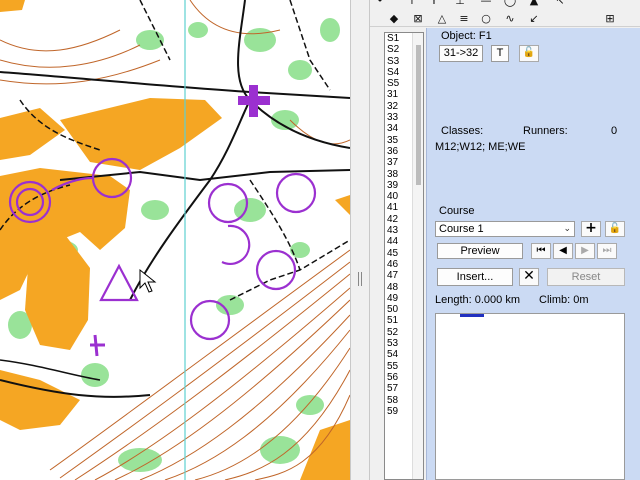 Image resolution: width=640 pixels, height=480 pixels. Describe the element at coordinates (567, 229) in the screenshot. I see `chevron-down-icon: ⌄` at that location.